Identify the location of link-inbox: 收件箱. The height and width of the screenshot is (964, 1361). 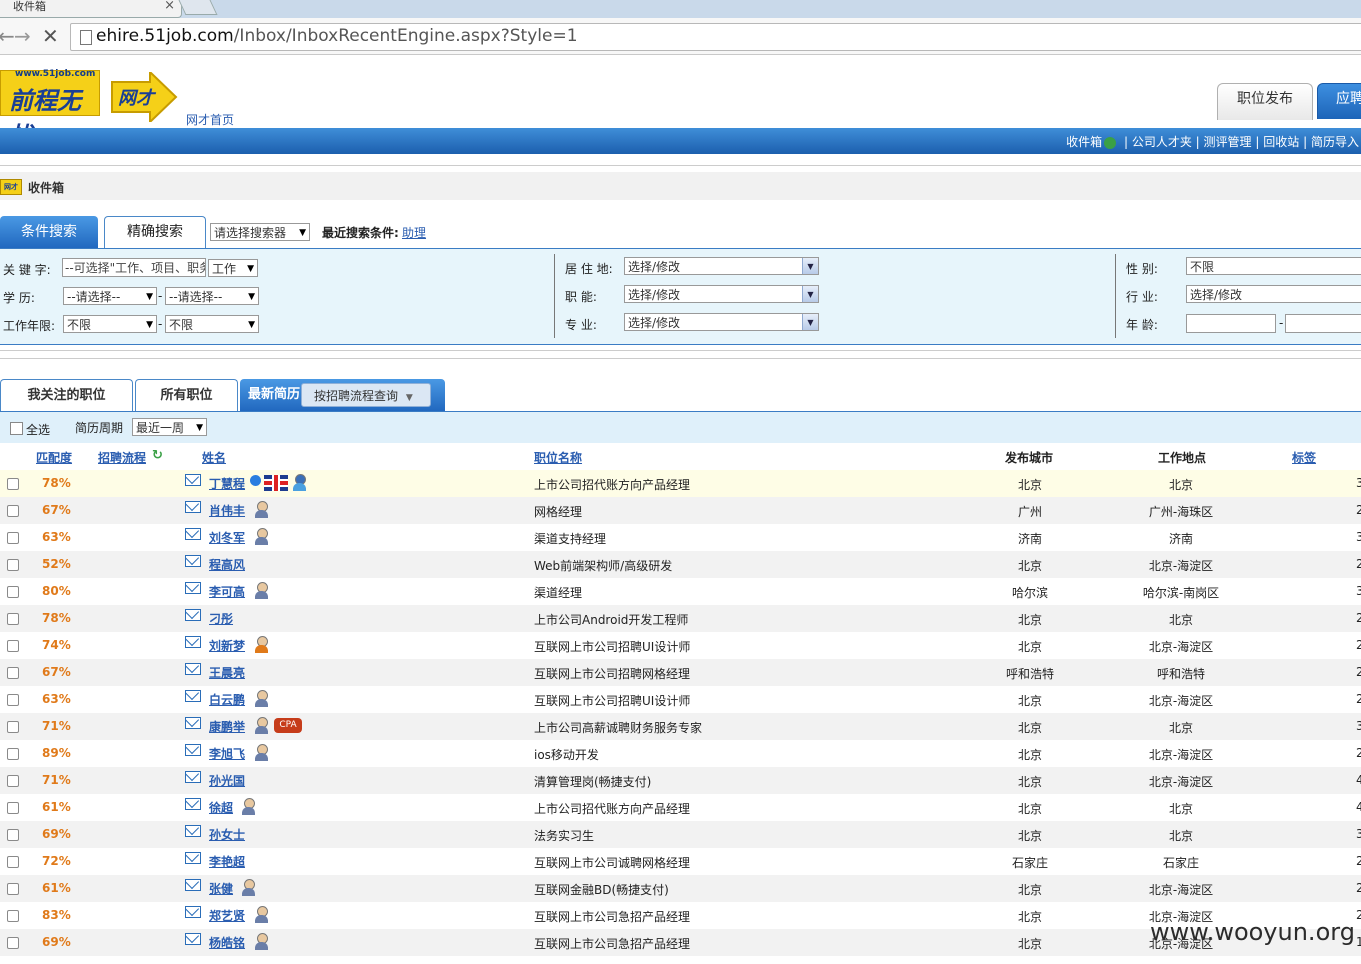
(1084, 142).